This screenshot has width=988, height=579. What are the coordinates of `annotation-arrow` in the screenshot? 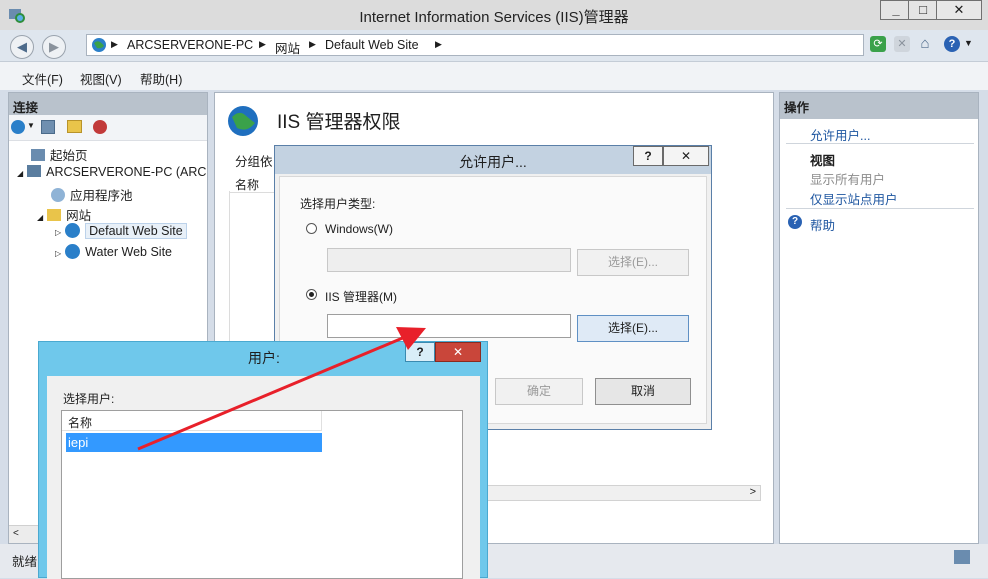 It's located at (281, 389).